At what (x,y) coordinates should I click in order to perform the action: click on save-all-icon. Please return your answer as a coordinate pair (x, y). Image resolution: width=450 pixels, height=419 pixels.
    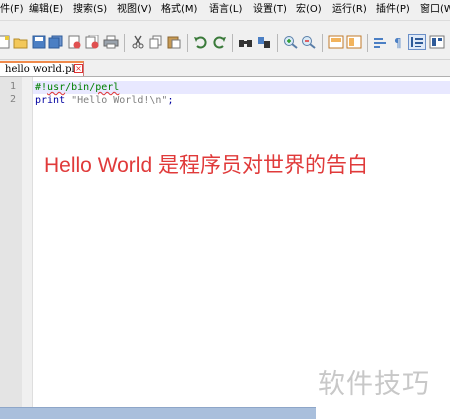
    Looking at the image, I should click on (56, 42).